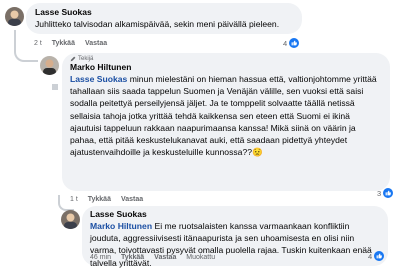 This screenshot has width=400, height=269. I want to click on reaction-count: 3, so click(385, 193).